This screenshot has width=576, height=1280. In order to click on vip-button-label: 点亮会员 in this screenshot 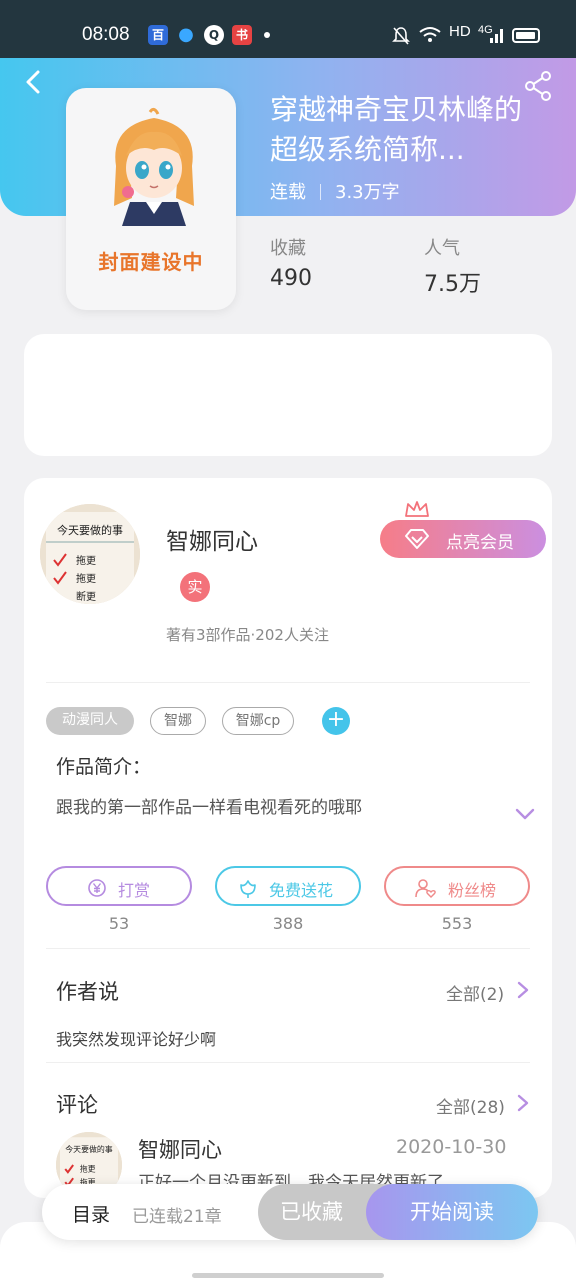, I will do `click(480, 543)`.